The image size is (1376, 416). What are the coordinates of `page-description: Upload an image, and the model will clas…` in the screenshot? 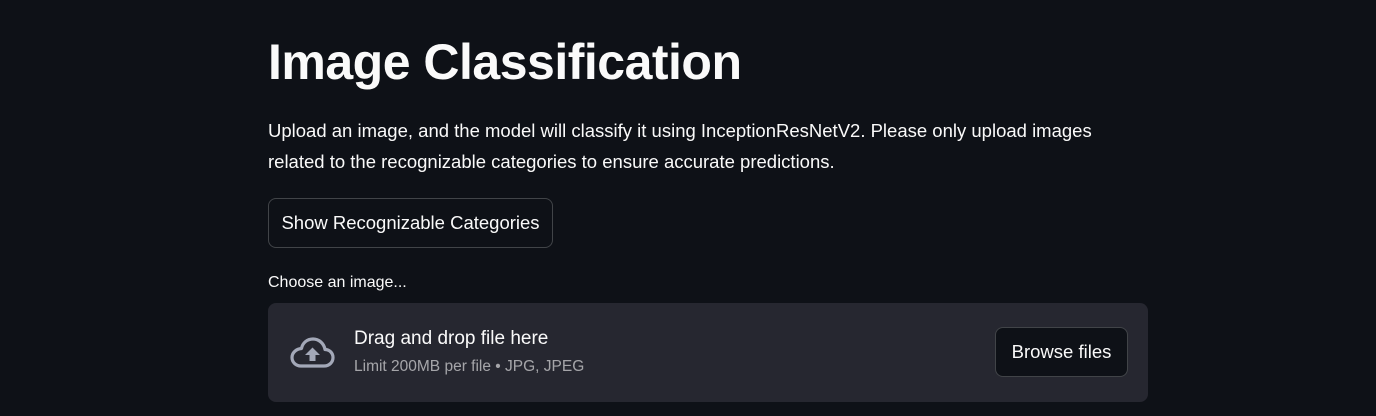 It's located at (680, 146).